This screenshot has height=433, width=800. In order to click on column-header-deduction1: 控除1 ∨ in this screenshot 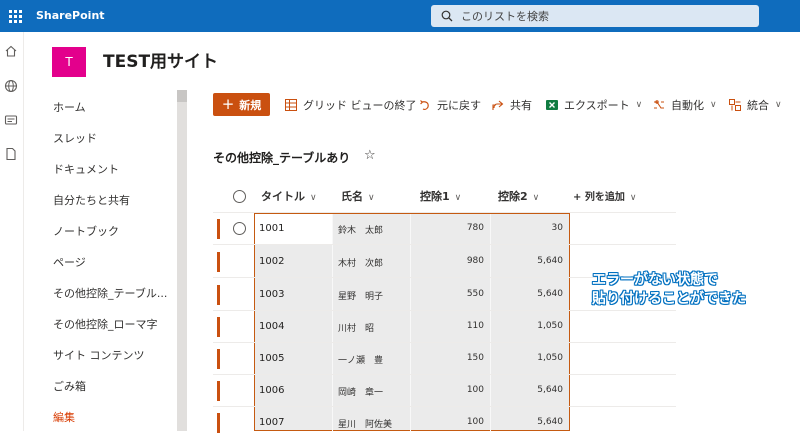, I will do `click(440, 196)`.